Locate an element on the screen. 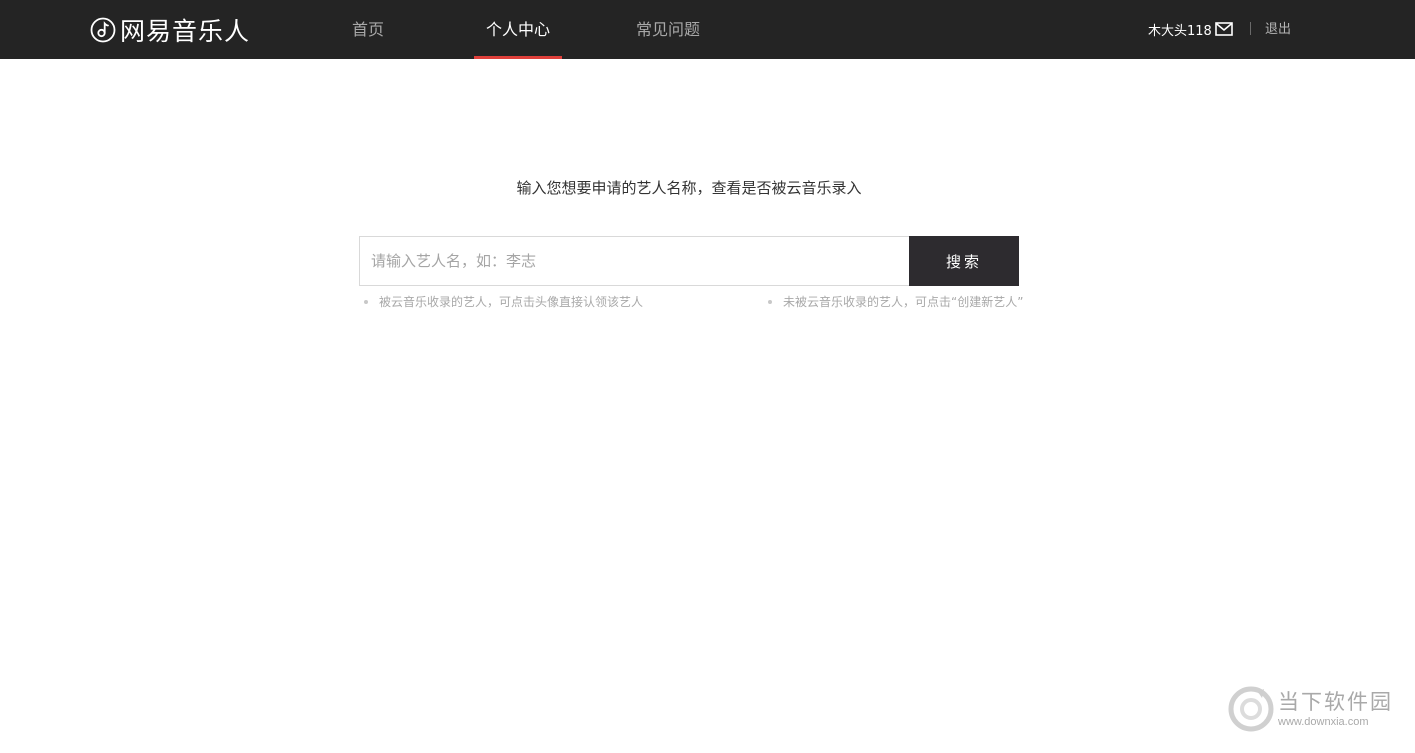 This screenshot has height=753, width=1415. watermark-title: 当下软件园 is located at coordinates (1335, 702).